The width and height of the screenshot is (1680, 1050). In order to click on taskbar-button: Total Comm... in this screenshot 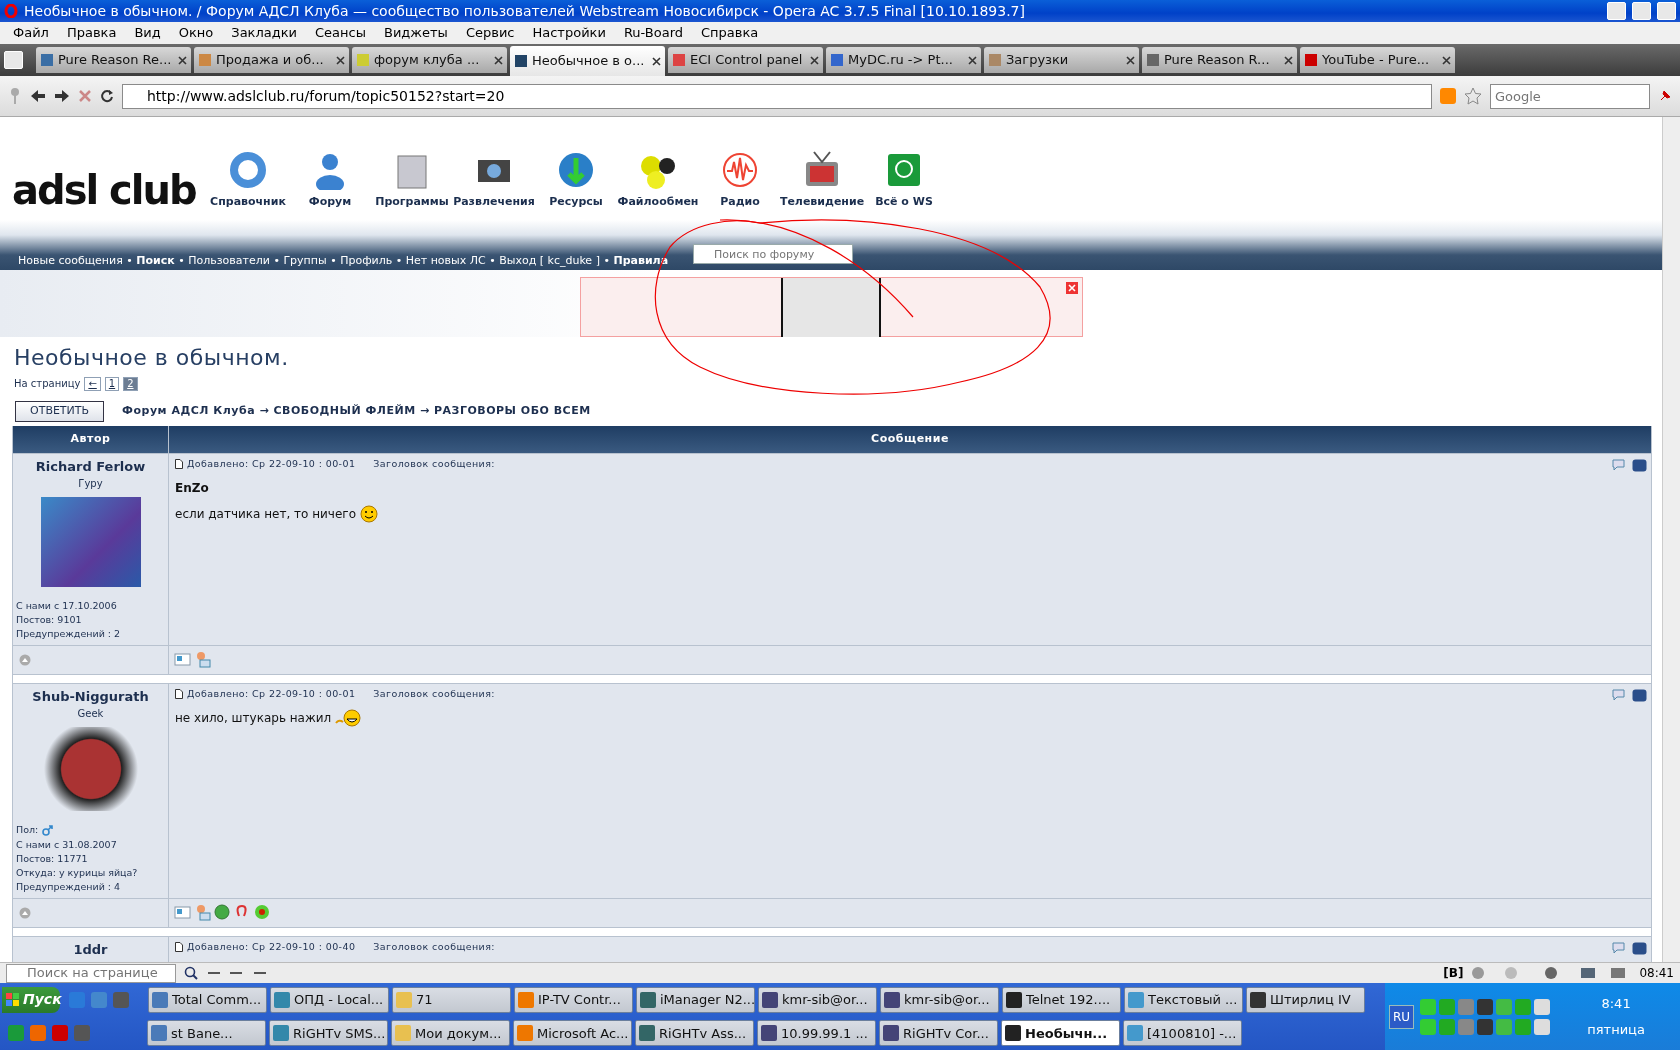, I will do `click(207, 999)`.